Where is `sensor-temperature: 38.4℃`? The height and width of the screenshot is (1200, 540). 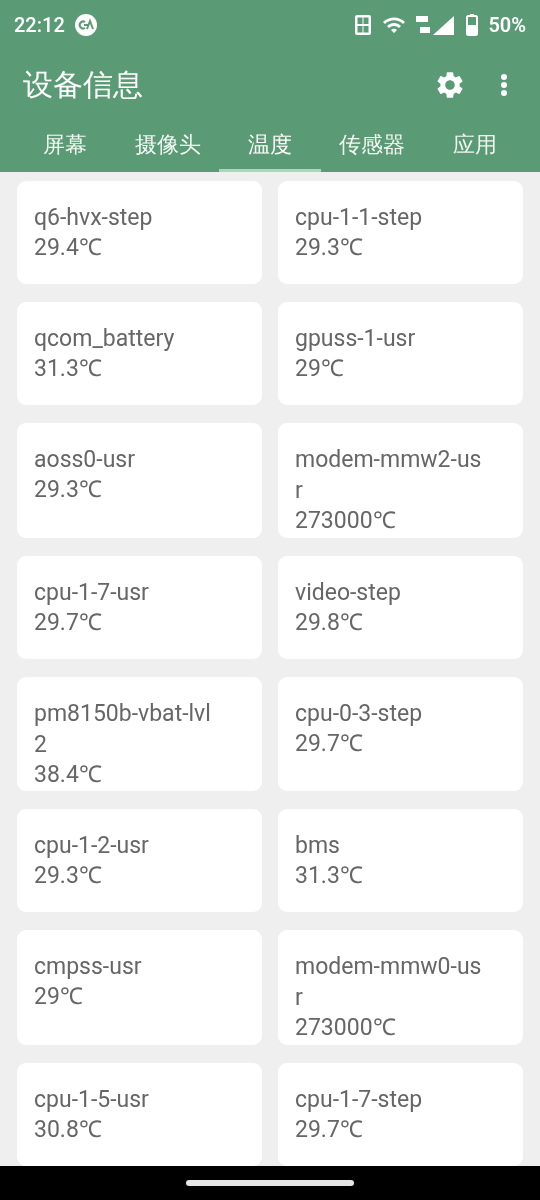
sensor-temperature: 38.4℃ is located at coordinates (68, 774).